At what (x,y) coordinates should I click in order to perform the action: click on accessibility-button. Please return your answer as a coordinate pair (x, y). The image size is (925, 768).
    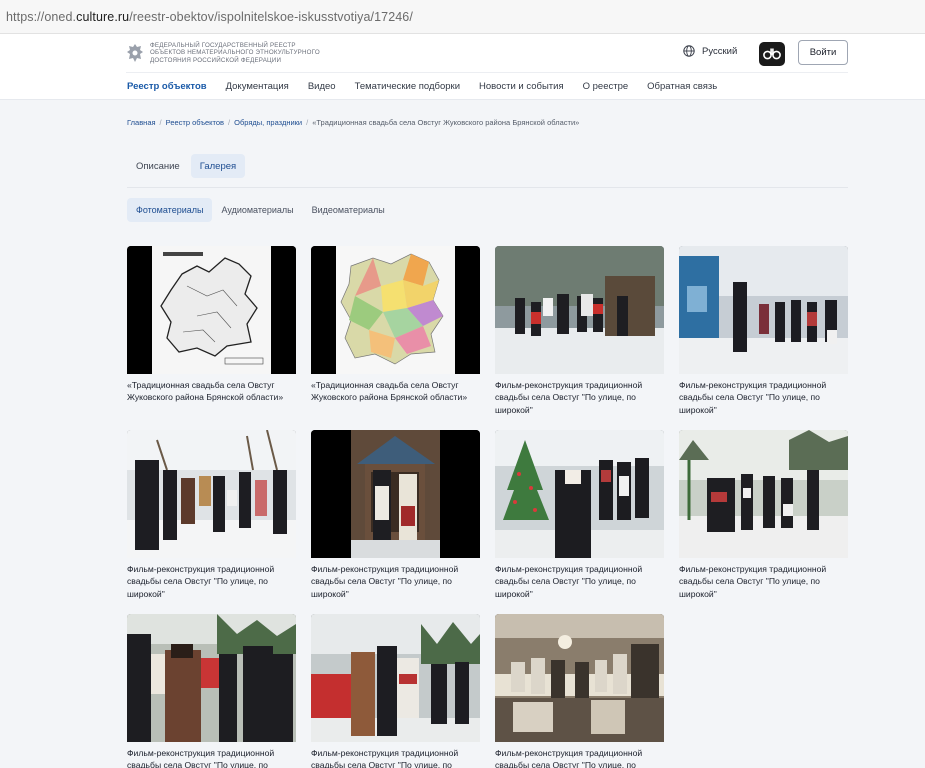
    Looking at the image, I should click on (772, 54).